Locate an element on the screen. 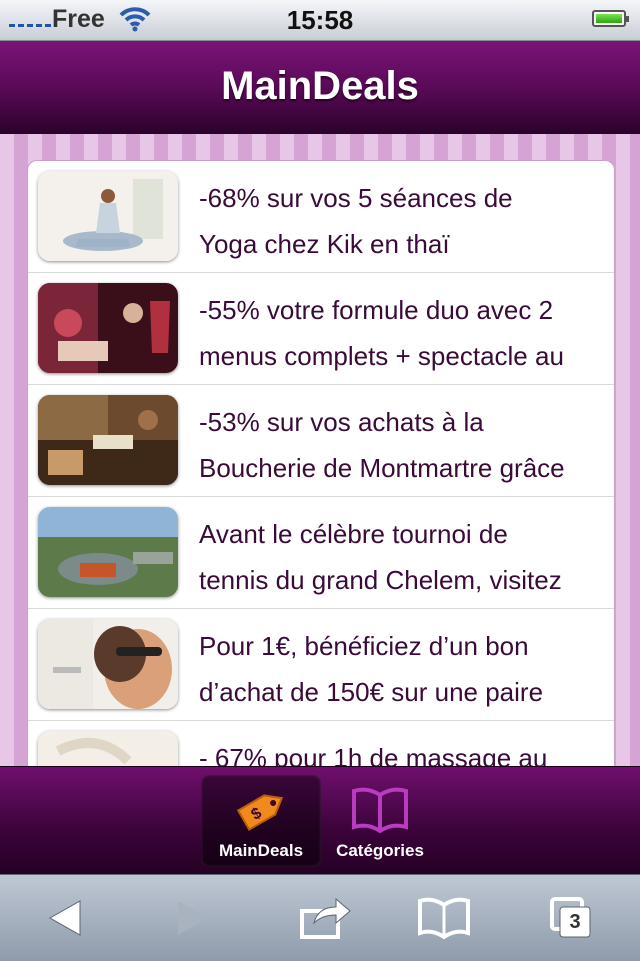 The image size is (640, 961). open-book-icon is located at coordinates (380, 810).